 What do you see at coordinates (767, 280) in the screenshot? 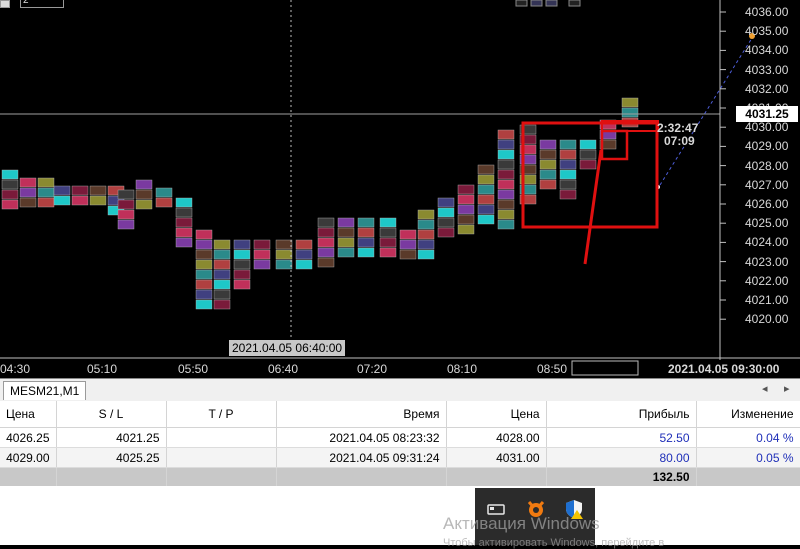
I see `price-axis-label: 4022.00` at bounding box center [767, 280].